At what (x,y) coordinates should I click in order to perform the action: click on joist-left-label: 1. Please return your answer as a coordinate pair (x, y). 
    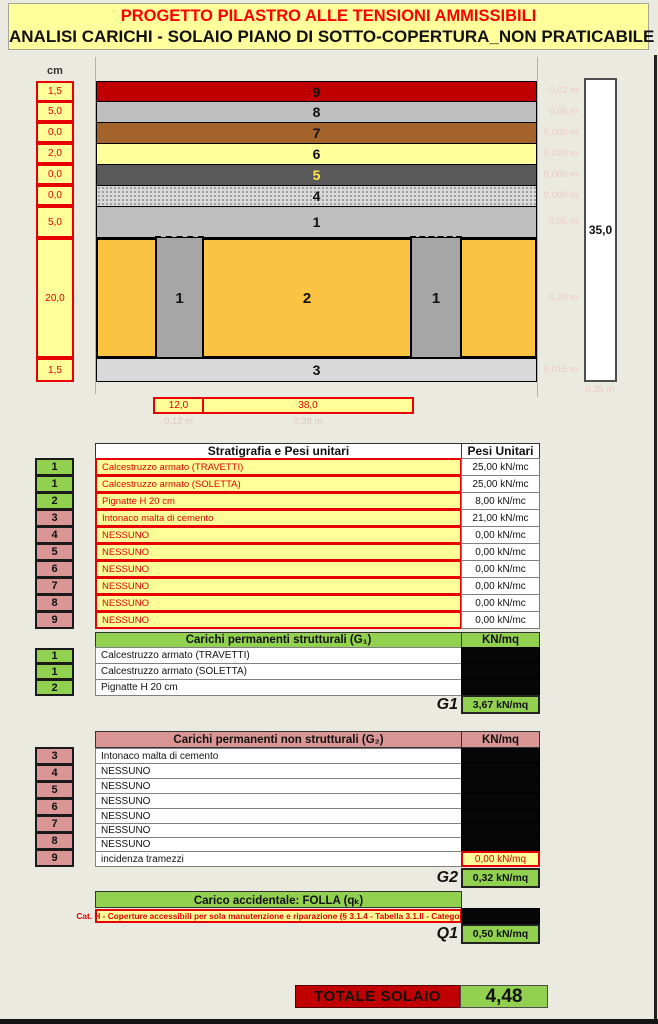
    Looking at the image, I should click on (179, 298).